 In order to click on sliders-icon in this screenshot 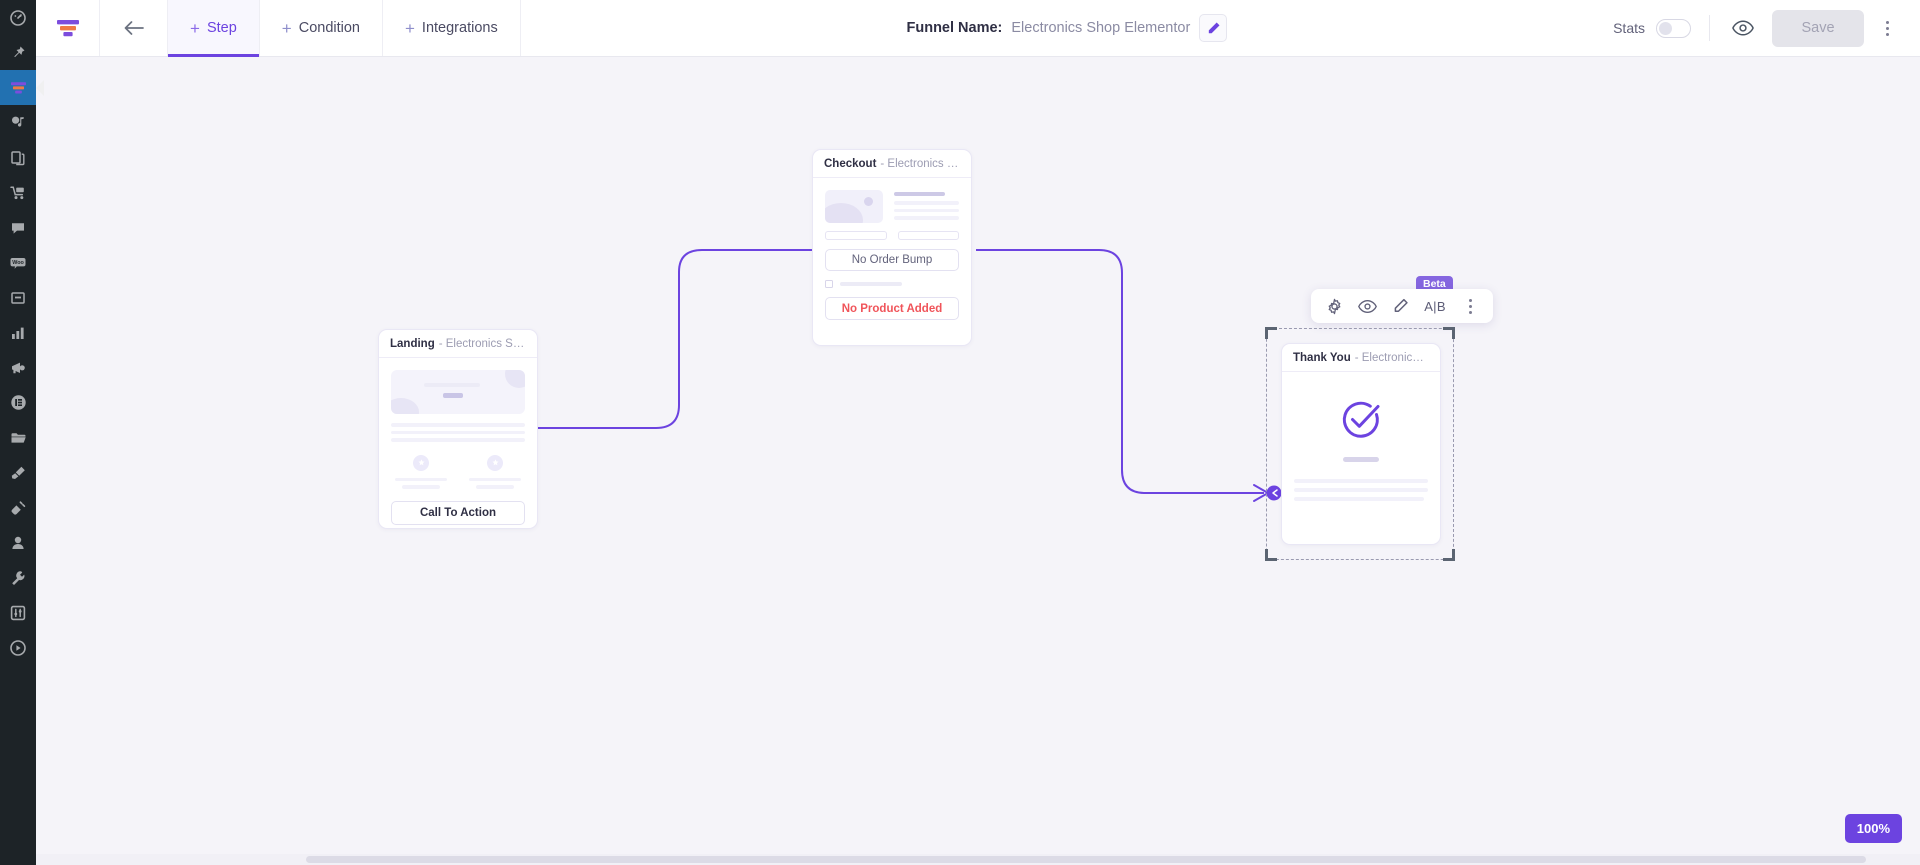, I will do `click(18, 612)`.